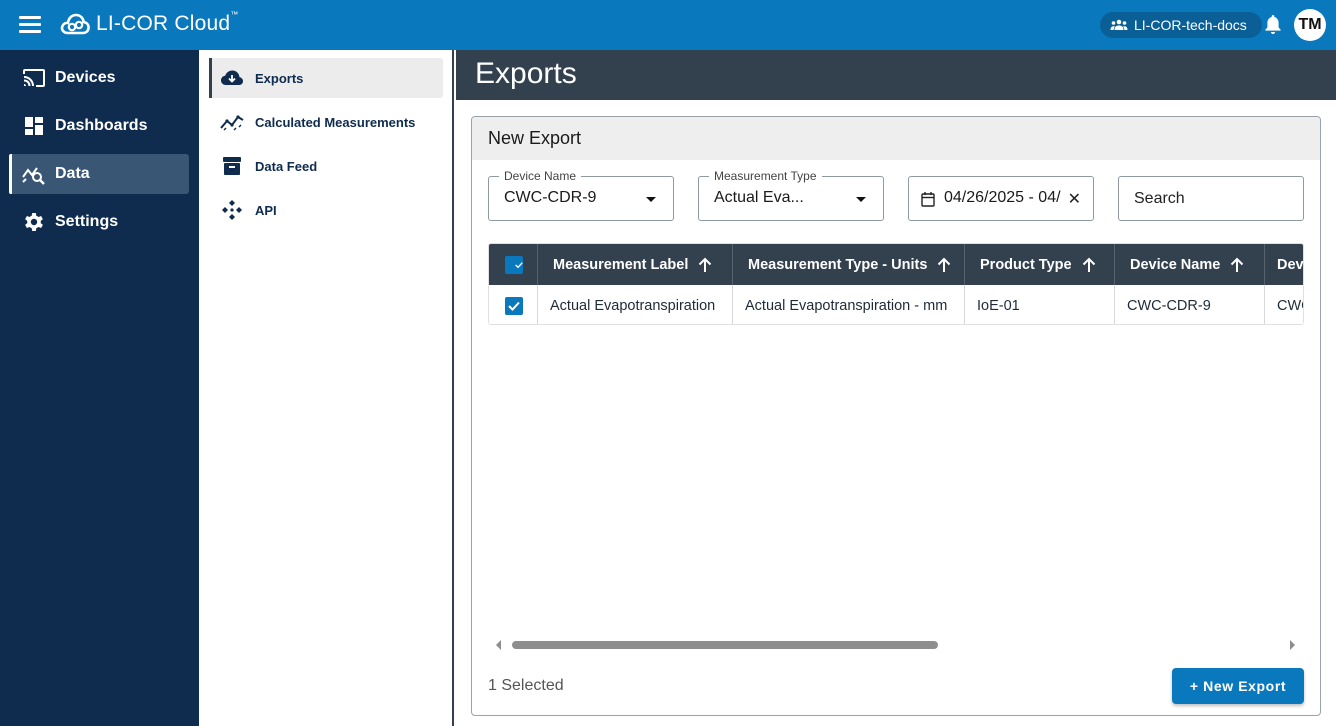 This screenshot has height=726, width=1336. I want to click on scroll-left-icon, so click(498, 645).